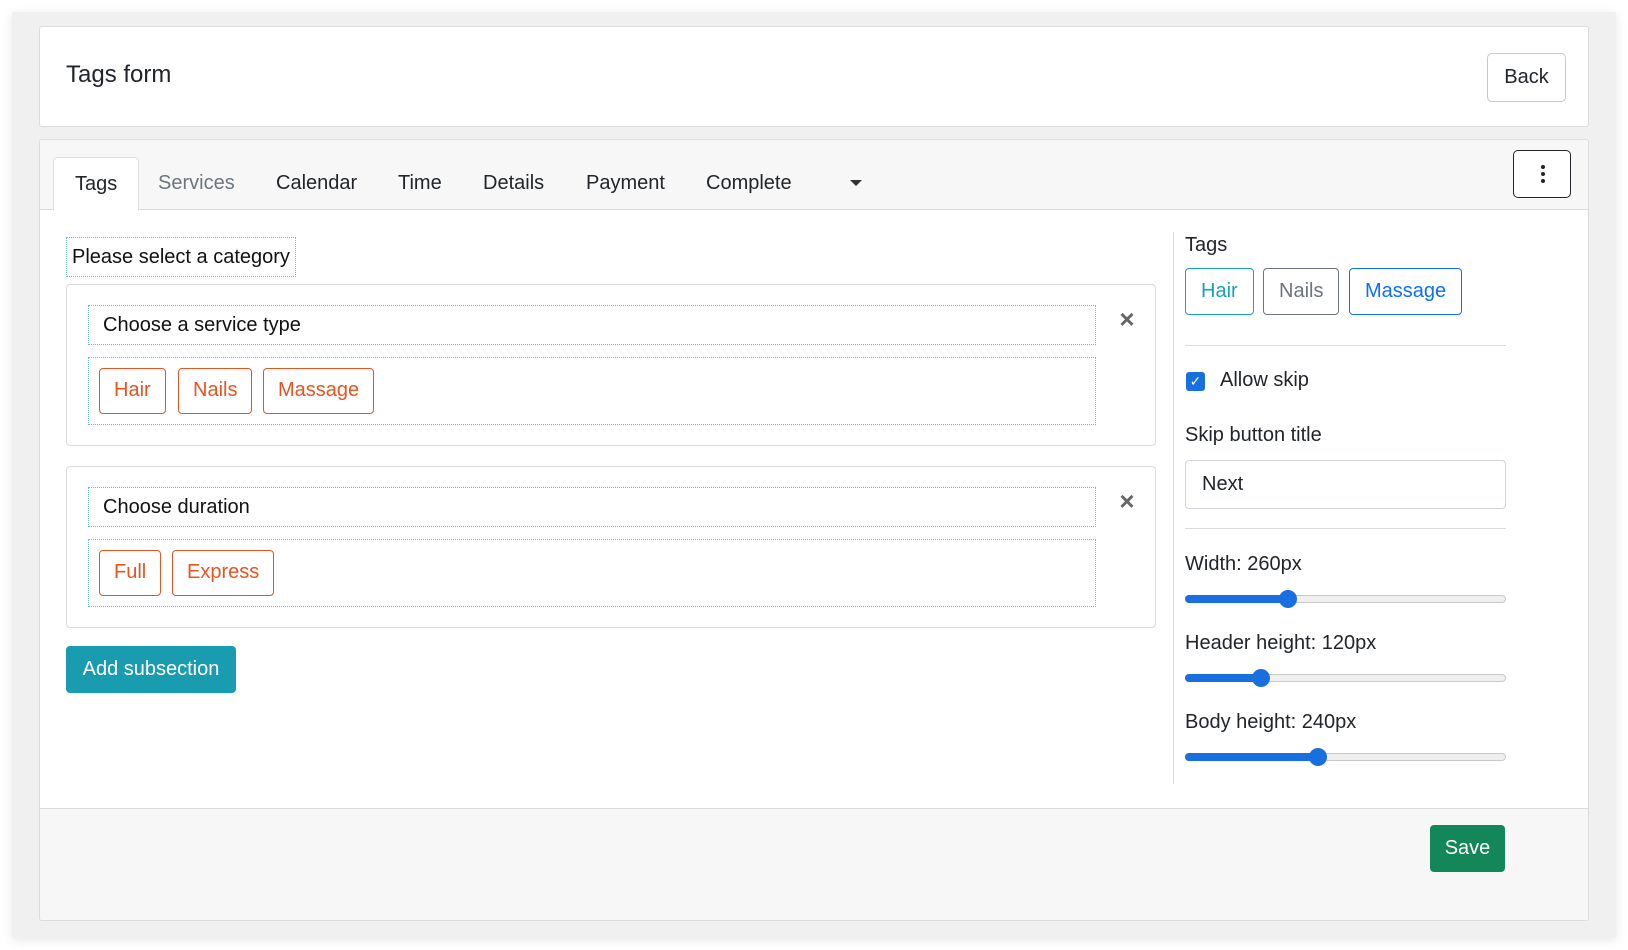 The width and height of the screenshot is (1628, 950). I want to click on subsection-title: Choose duration, so click(592, 507).